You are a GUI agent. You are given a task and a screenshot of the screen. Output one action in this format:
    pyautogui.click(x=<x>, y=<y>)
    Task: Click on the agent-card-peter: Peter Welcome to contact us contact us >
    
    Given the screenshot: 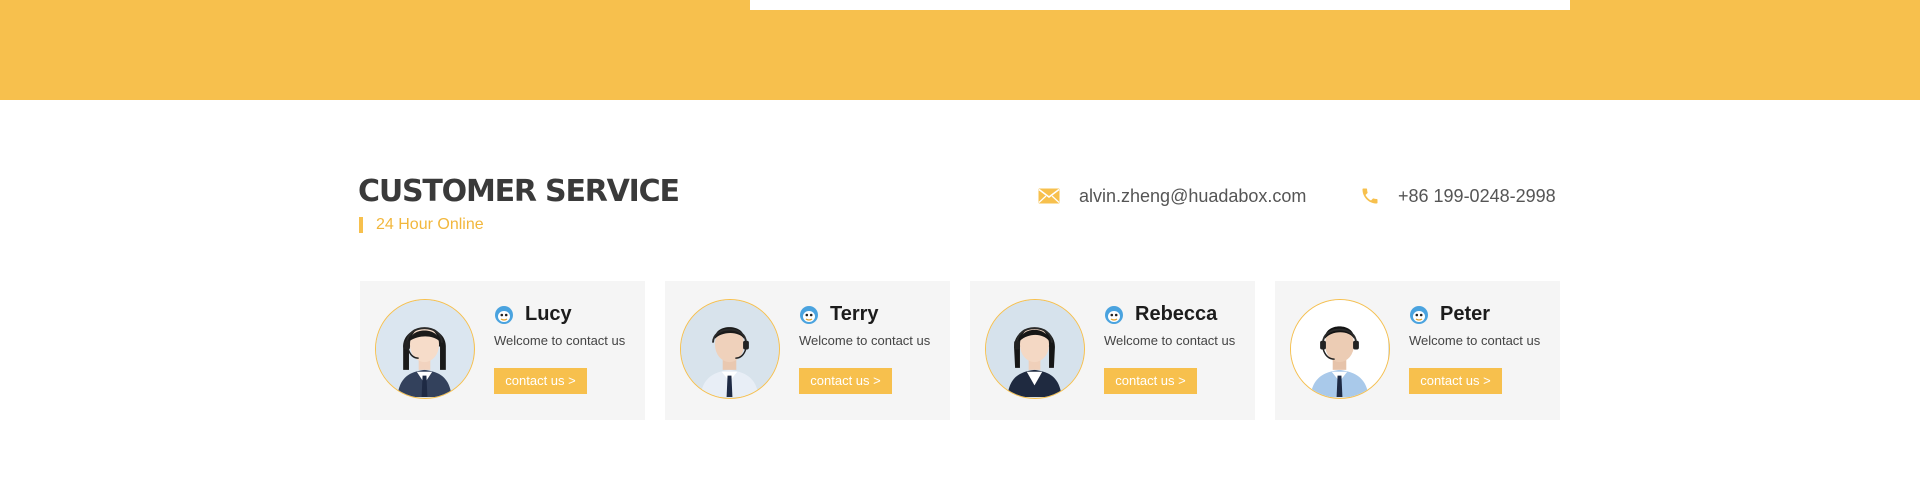 What is the action you would take?
    pyautogui.click(x=1417, y=350)
    